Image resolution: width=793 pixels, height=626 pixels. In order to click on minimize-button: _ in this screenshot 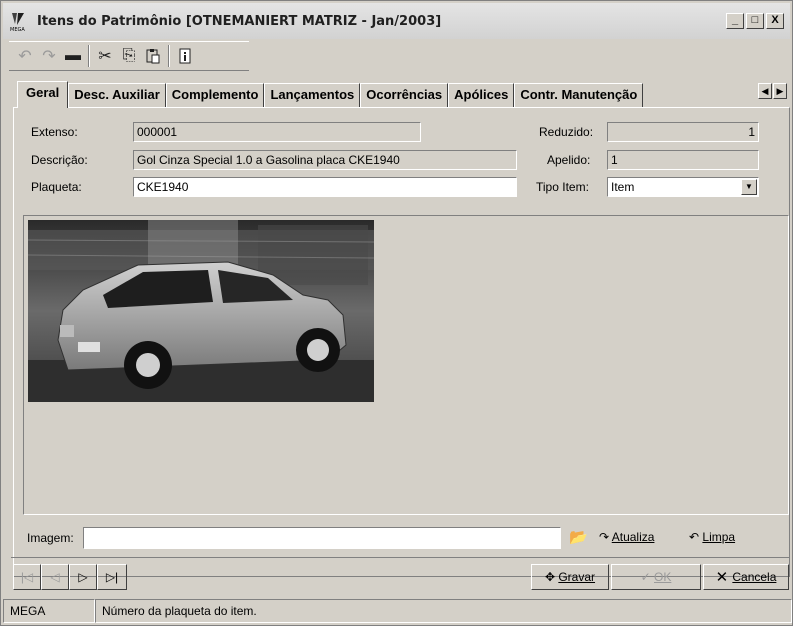, I will do `click(735, 21)`.